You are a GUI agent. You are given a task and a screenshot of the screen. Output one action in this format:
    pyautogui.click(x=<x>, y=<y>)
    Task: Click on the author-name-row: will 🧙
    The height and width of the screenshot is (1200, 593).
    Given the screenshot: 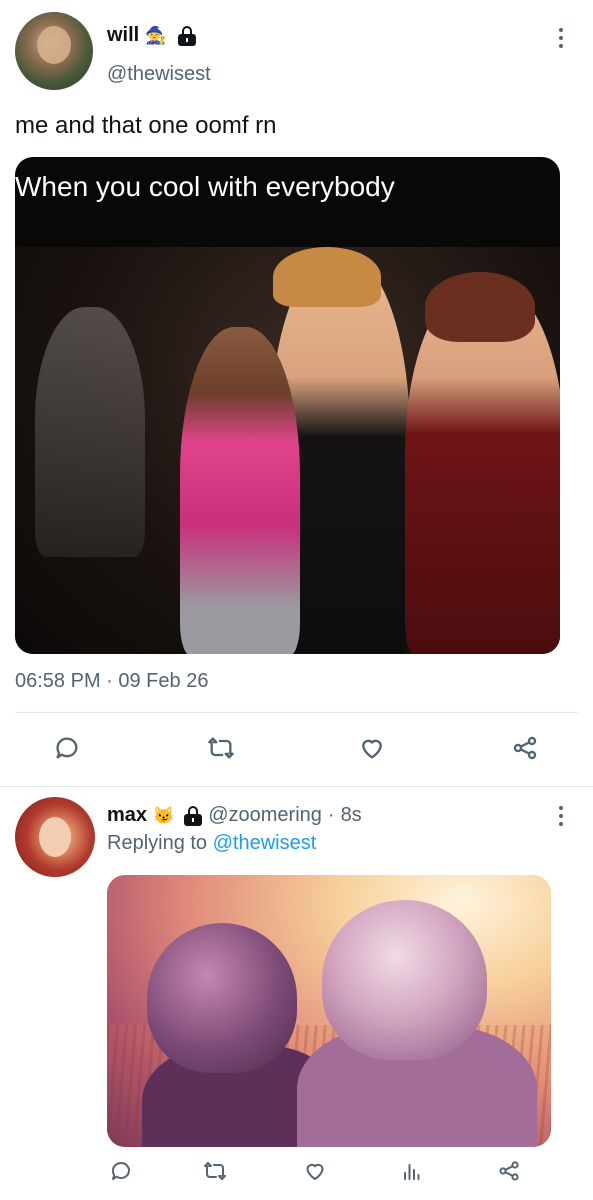 What is the action you would take?
    pyautogui.click(x=152, y=35)
    